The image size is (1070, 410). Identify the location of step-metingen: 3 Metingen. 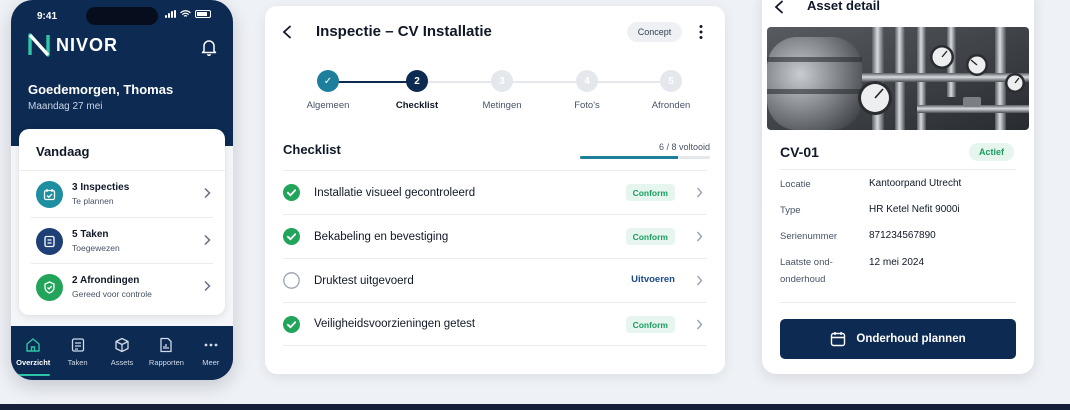
(502, 90).